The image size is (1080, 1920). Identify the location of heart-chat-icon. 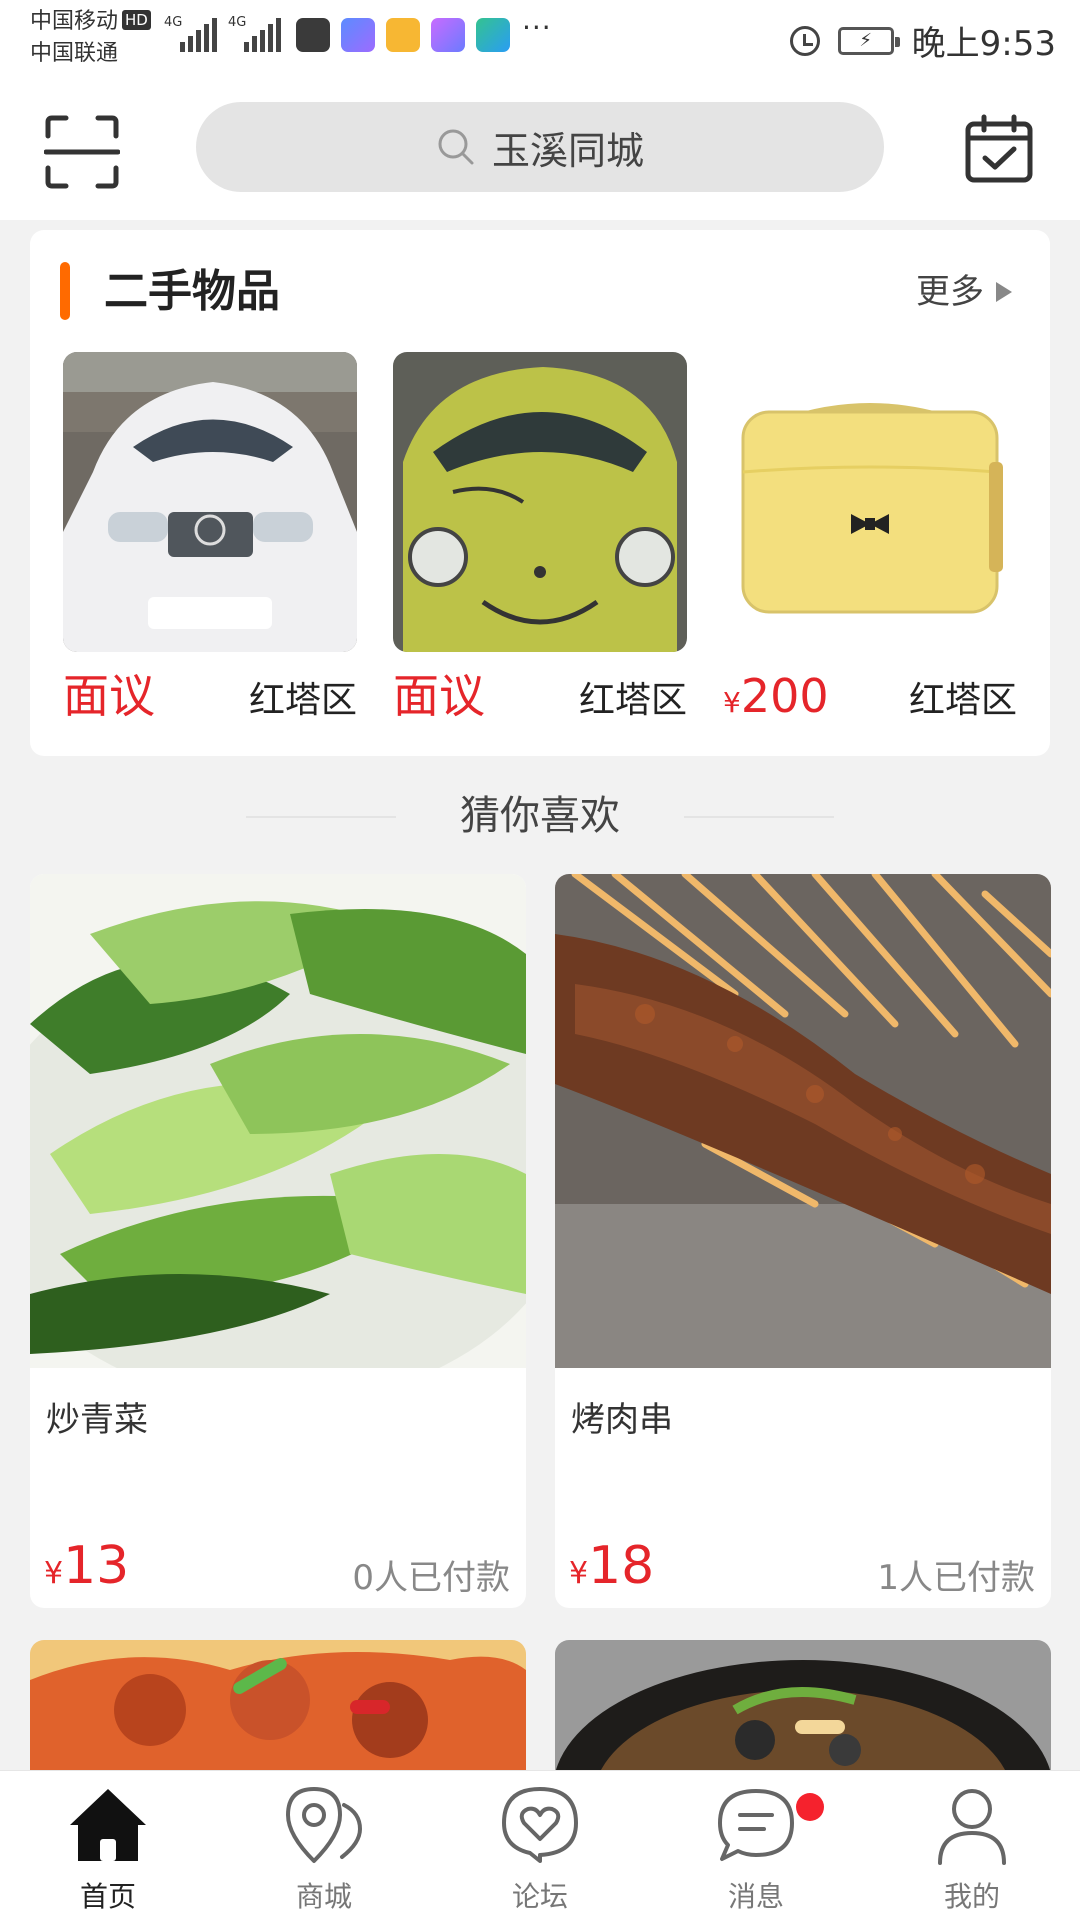
(540, 1825).